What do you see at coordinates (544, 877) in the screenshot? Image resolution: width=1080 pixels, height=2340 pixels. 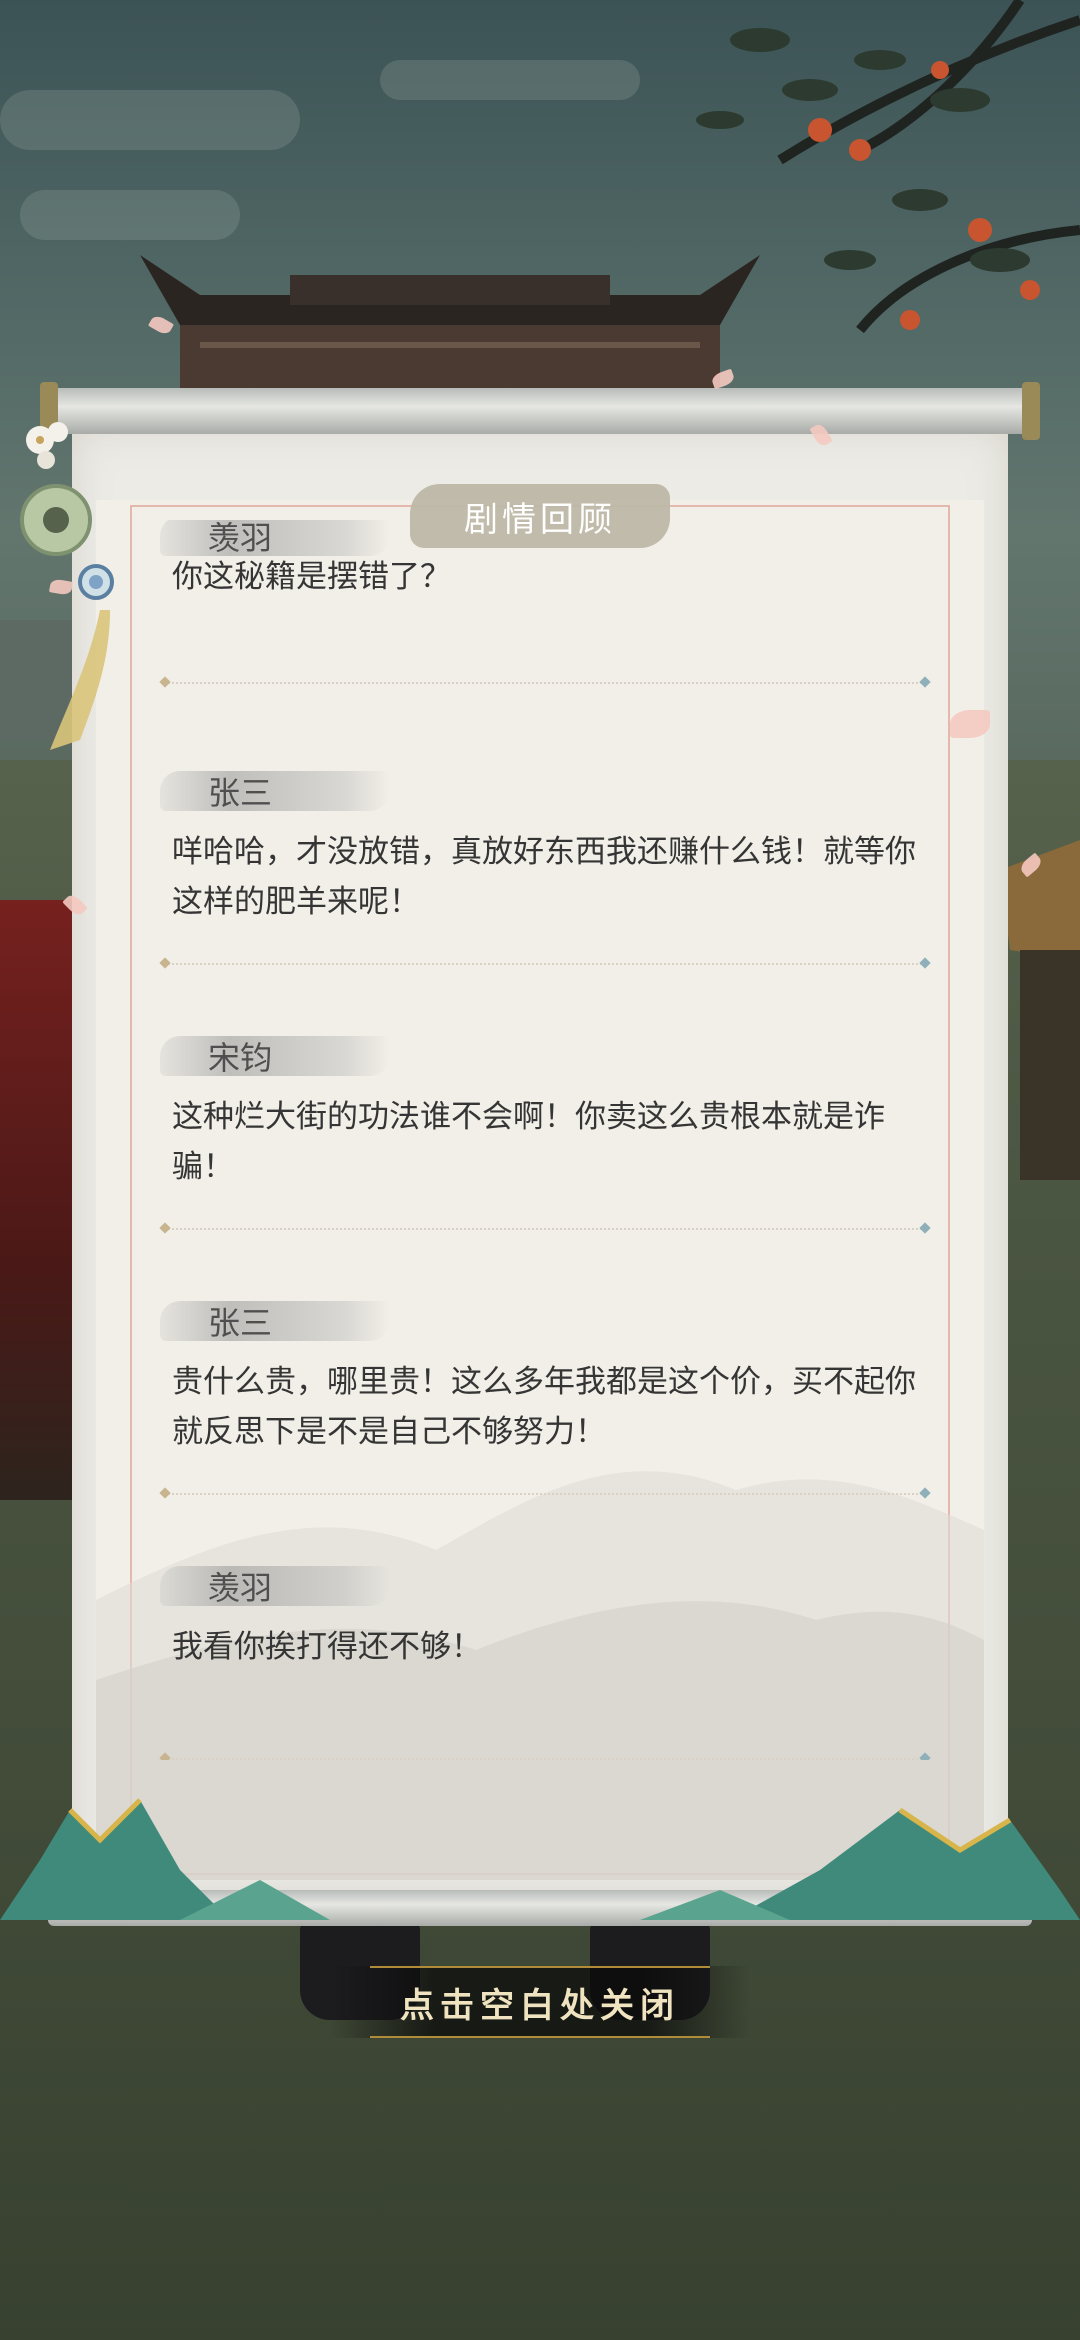 I see `dialogue-line: 咩哈哈，才没放错，真放好东西我还赚什么钱！就等你这样的肥羊来呢！` at bounding box center [544, 877].